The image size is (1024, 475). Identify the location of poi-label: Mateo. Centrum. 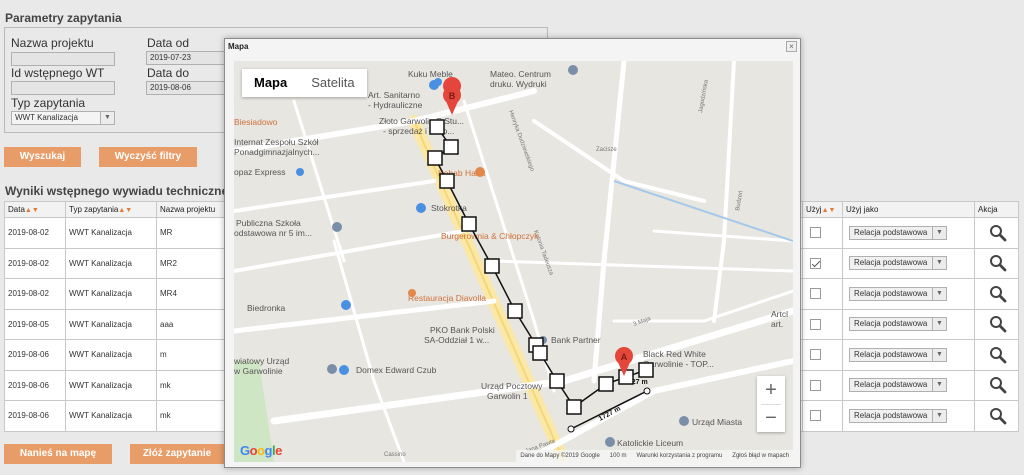
(520, 74).